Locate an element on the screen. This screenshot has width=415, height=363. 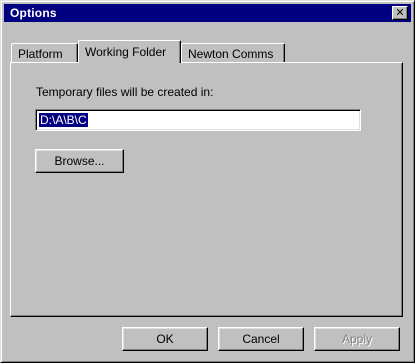
title-bar: Options ✕ is located at coordinates (207, 13).